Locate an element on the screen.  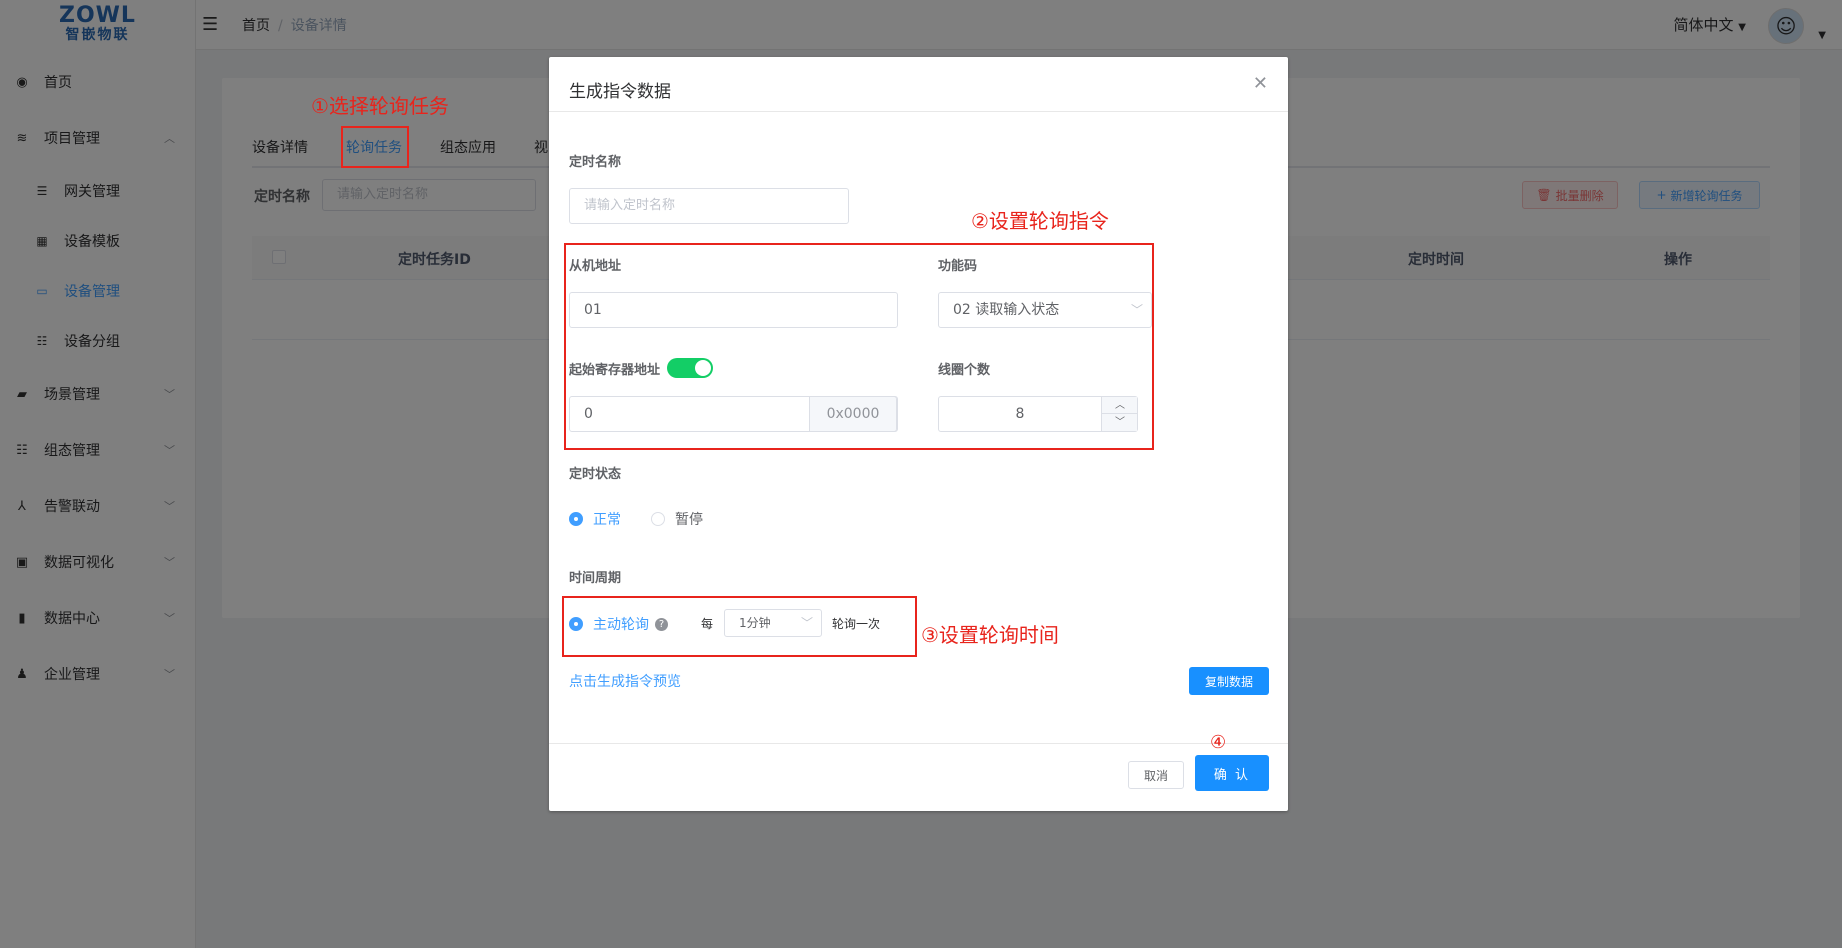
annotation-step4: ④ is located at coordinates (1218, 742).